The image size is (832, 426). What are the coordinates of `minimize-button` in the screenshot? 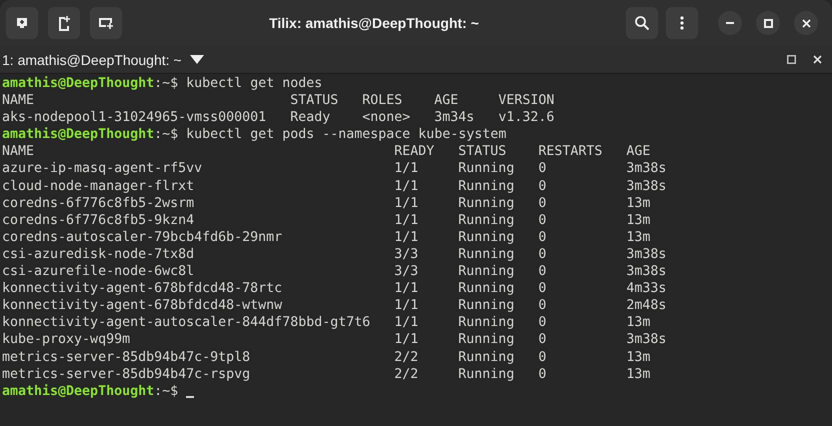 It's located at (730, 23).